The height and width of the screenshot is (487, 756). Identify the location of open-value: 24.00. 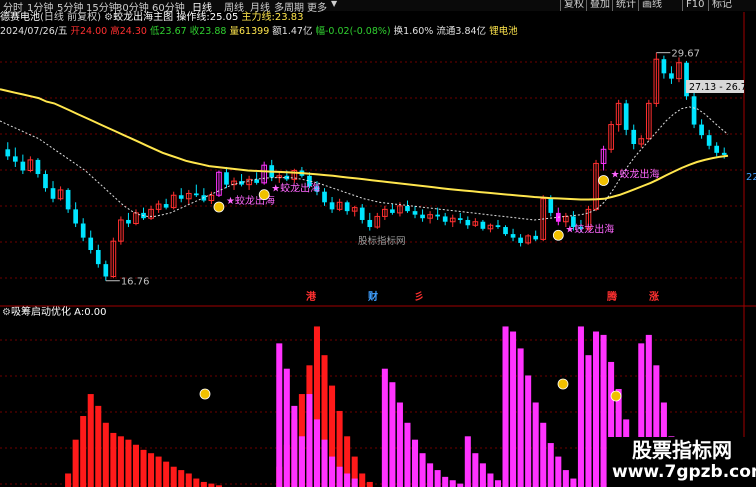
(94, 31).